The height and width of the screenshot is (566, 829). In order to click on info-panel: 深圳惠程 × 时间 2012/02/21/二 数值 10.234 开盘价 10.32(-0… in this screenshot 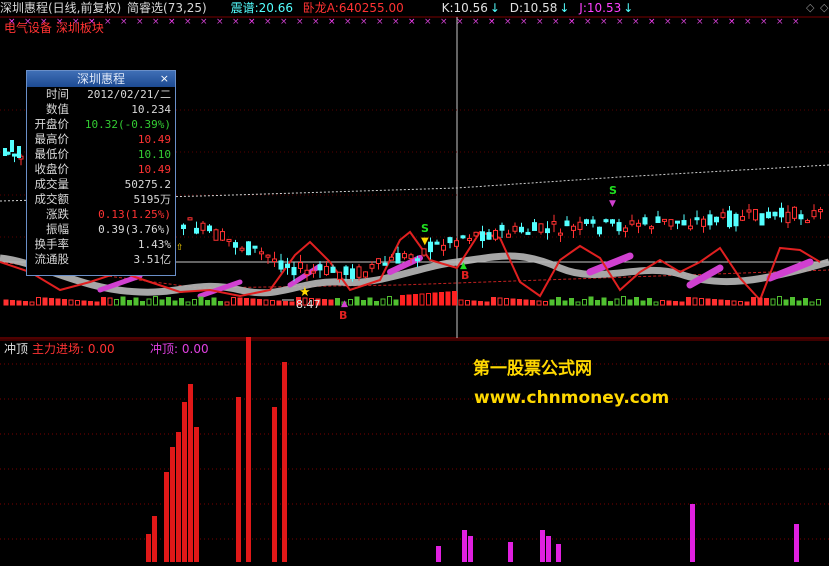, I will do `click(101, 173)`.